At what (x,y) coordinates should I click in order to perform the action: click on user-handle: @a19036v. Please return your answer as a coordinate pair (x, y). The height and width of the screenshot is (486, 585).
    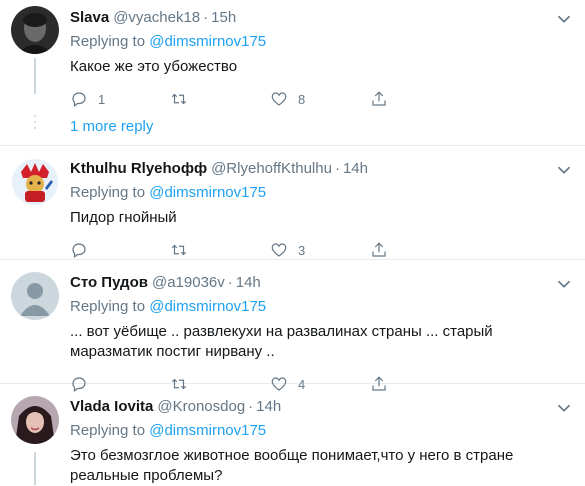
    Looking at the image, I should click on (188, 282).